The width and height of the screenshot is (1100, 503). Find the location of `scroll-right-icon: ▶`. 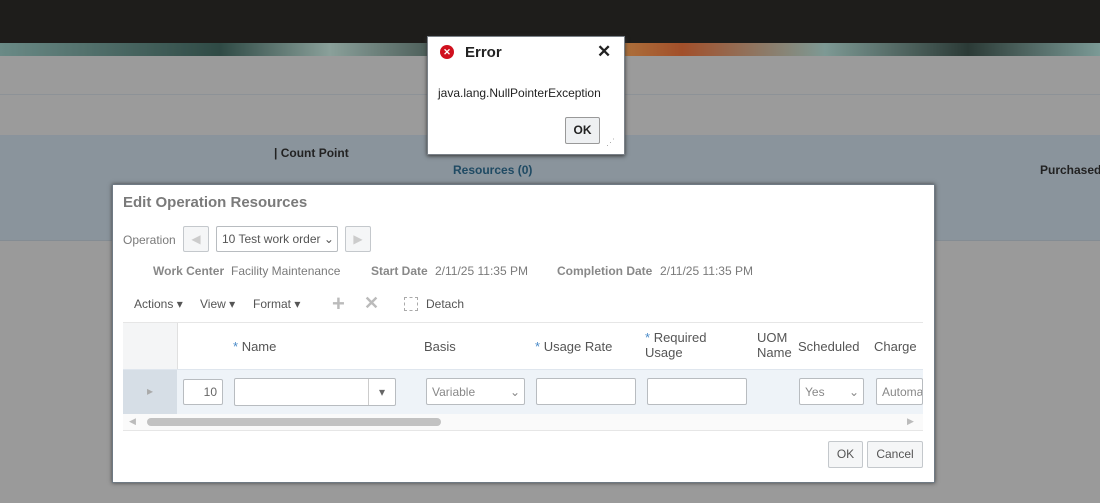

scroll-right-icon: ▶ is located at coordinates (910, 421).